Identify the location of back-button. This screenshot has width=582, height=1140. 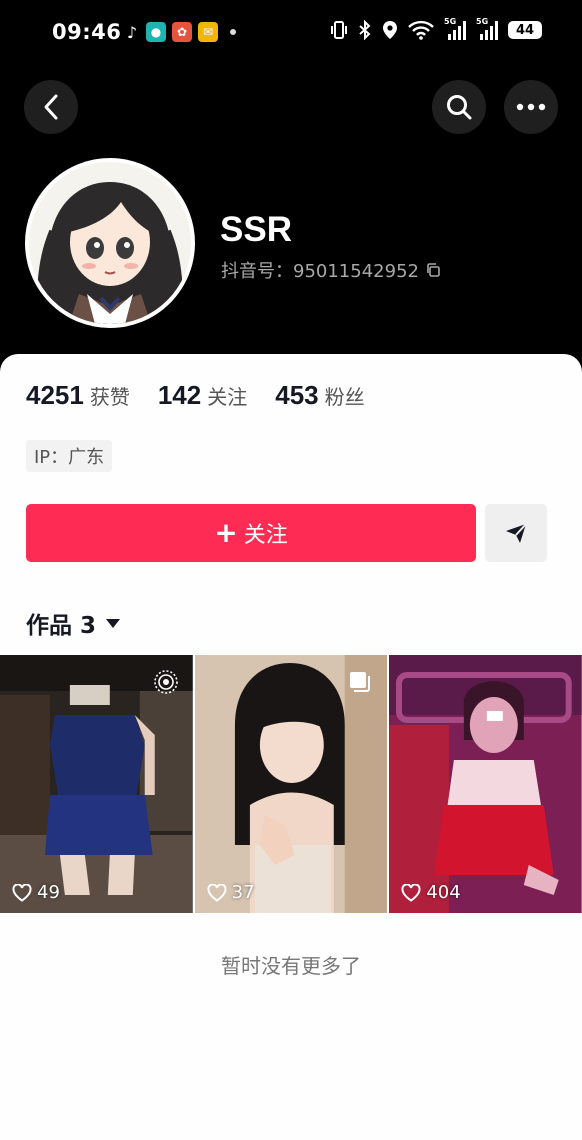
(51, 107).